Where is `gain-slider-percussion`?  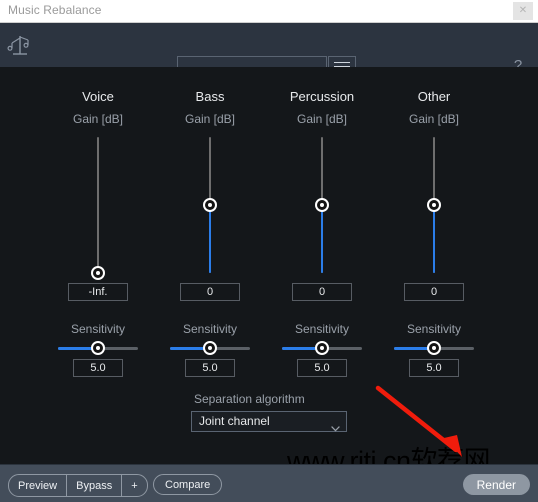 gain-slider-percussion is located at coordinates (322, 205).